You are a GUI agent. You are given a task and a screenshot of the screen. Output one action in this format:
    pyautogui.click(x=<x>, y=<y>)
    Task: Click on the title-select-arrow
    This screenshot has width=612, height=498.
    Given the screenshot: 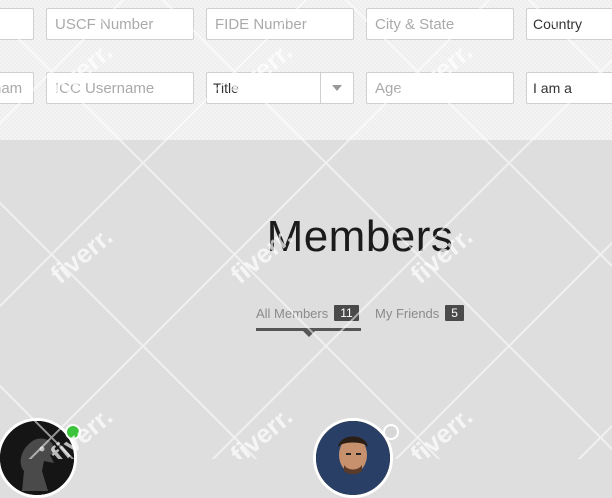 What is the action you would take?
    pyautogui.click(x=336, y=88)
    